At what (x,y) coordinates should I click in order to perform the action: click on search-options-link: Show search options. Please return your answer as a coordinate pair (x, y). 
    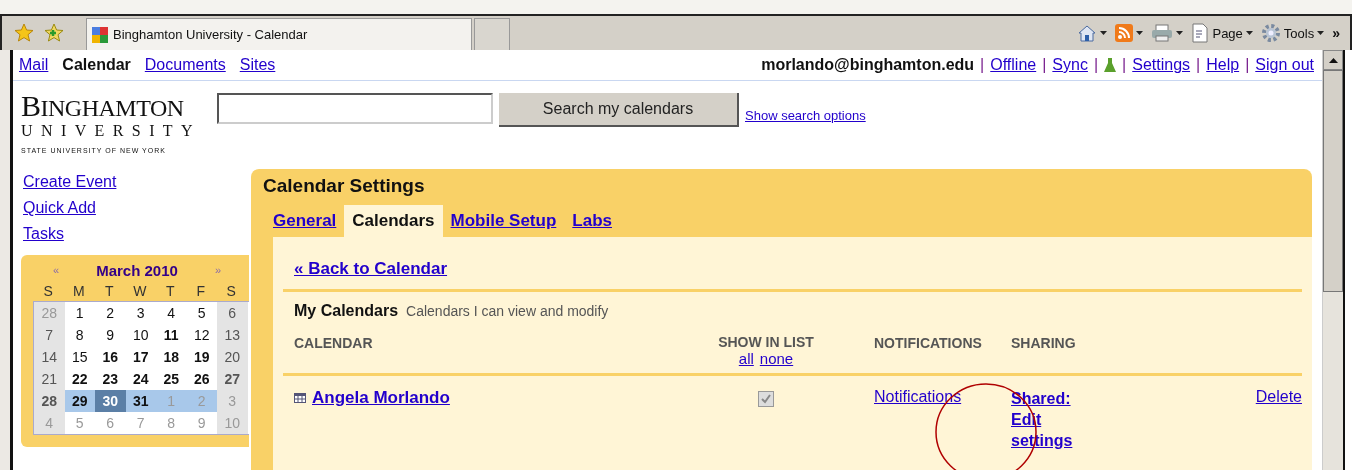
    Looking at the image, I should click on (805, 115).